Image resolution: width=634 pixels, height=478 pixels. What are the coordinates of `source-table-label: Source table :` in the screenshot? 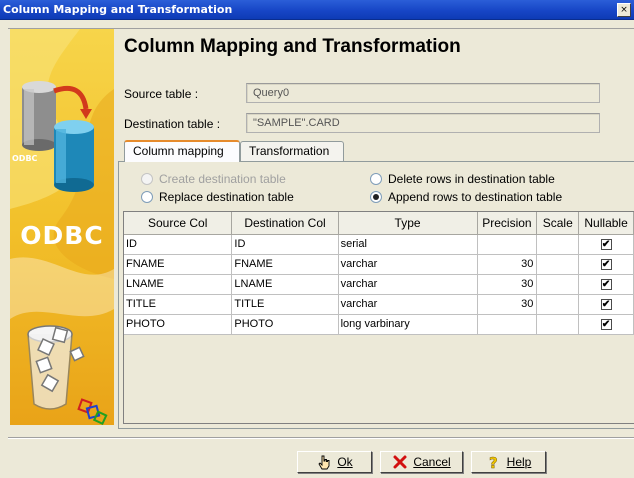 It's located at (161, 94).